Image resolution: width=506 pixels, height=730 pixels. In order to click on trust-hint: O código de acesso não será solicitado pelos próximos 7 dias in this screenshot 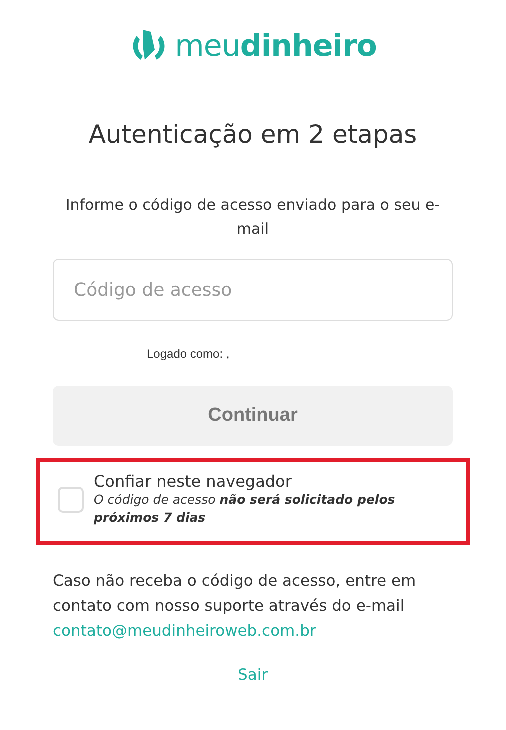, I will do `click(245, 509)`.